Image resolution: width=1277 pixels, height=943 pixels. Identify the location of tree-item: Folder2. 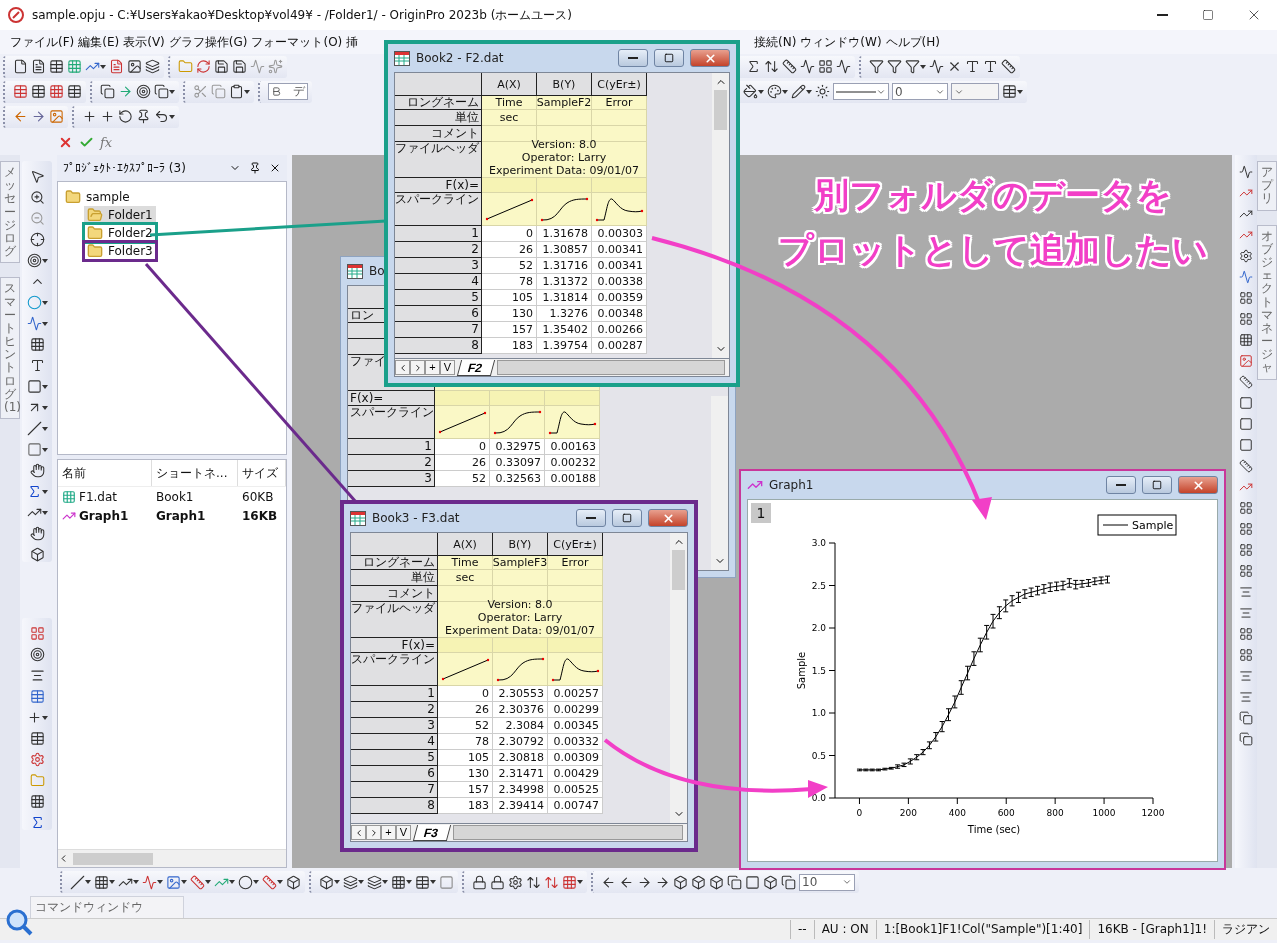
(120, 233).